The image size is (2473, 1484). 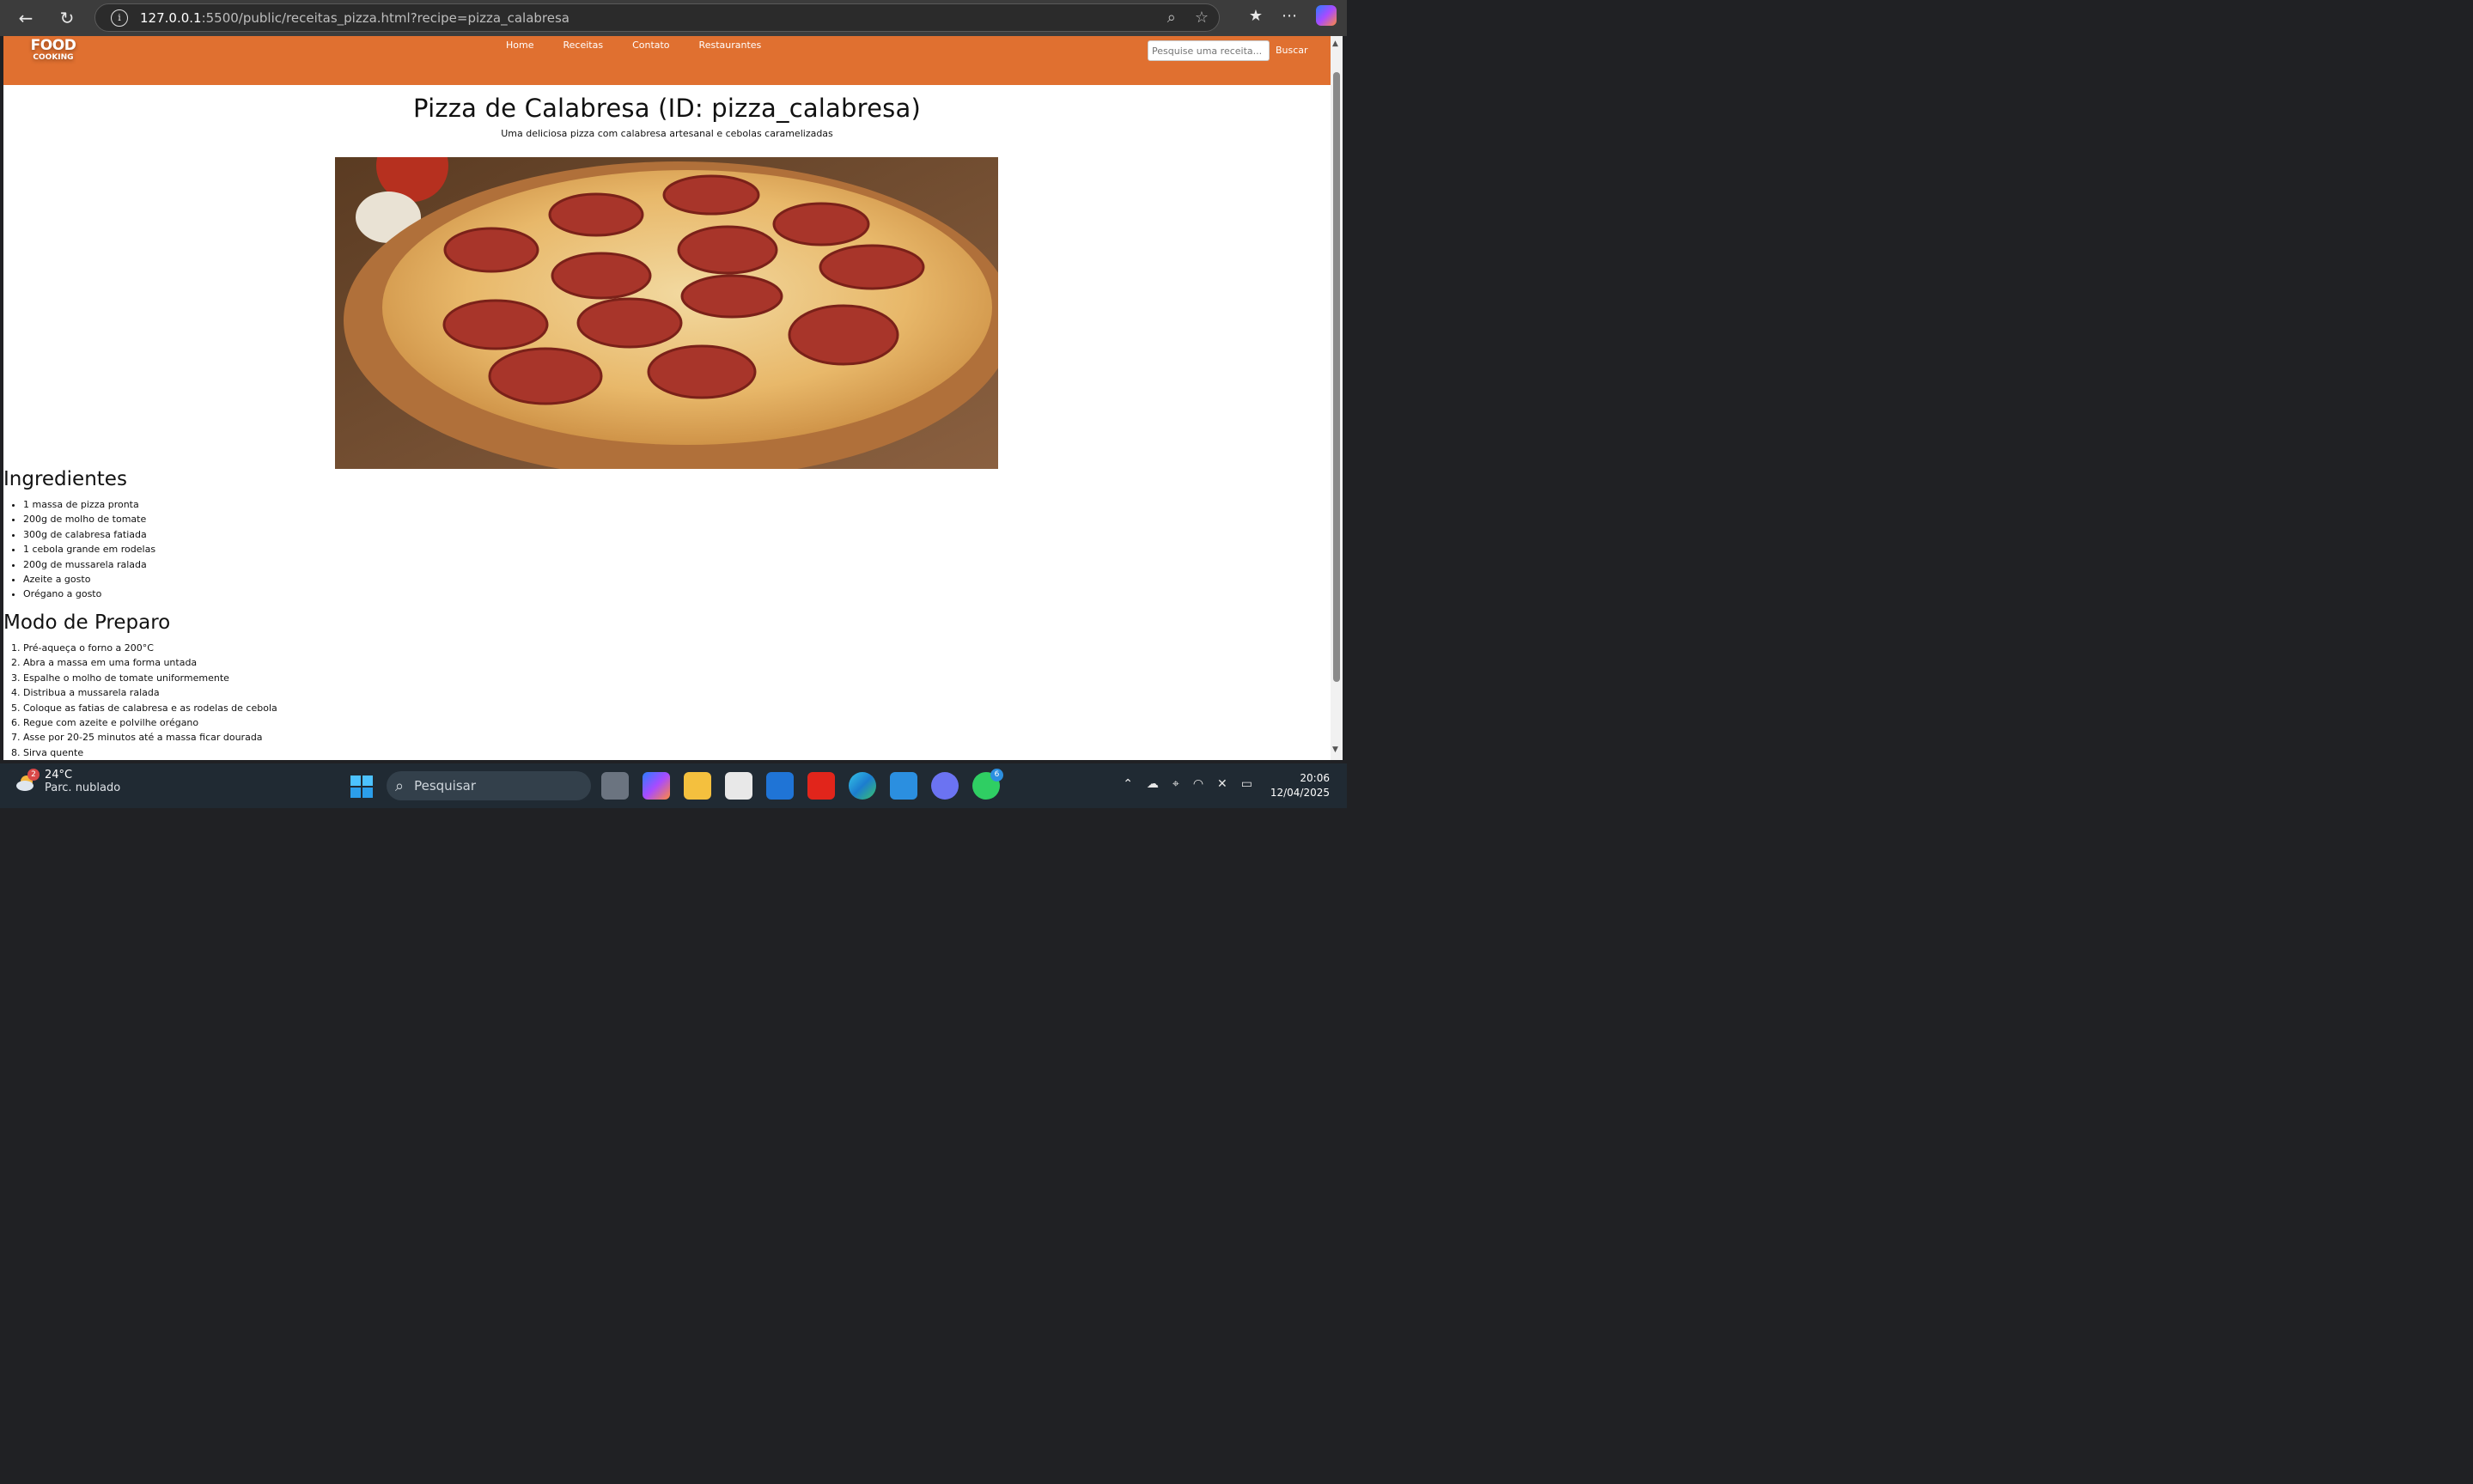 What do you see at coordinates (903, 786) in the screenshot?
I see `vscode-icon` at bounding box center [903, 786].